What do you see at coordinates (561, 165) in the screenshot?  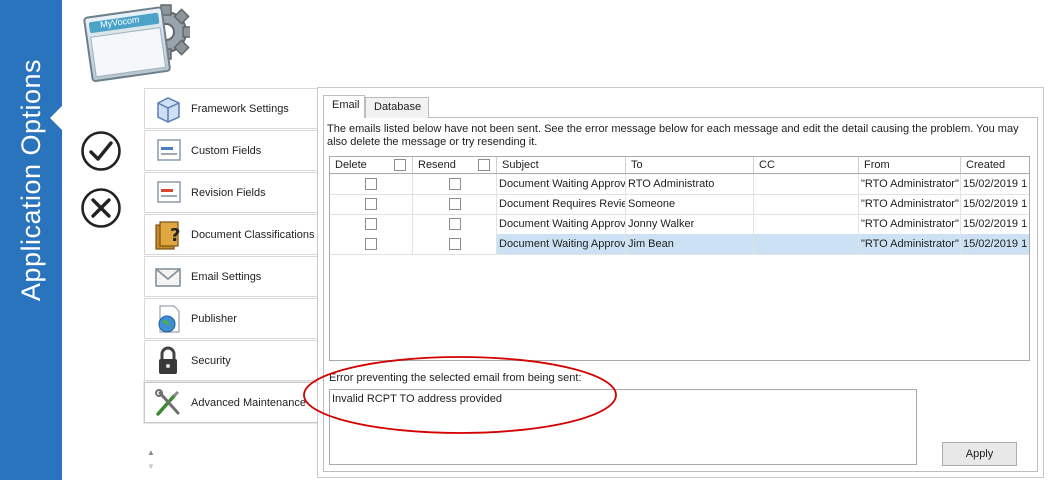 I see `column-header-subject: Subject` at bounding box center [561, 165].